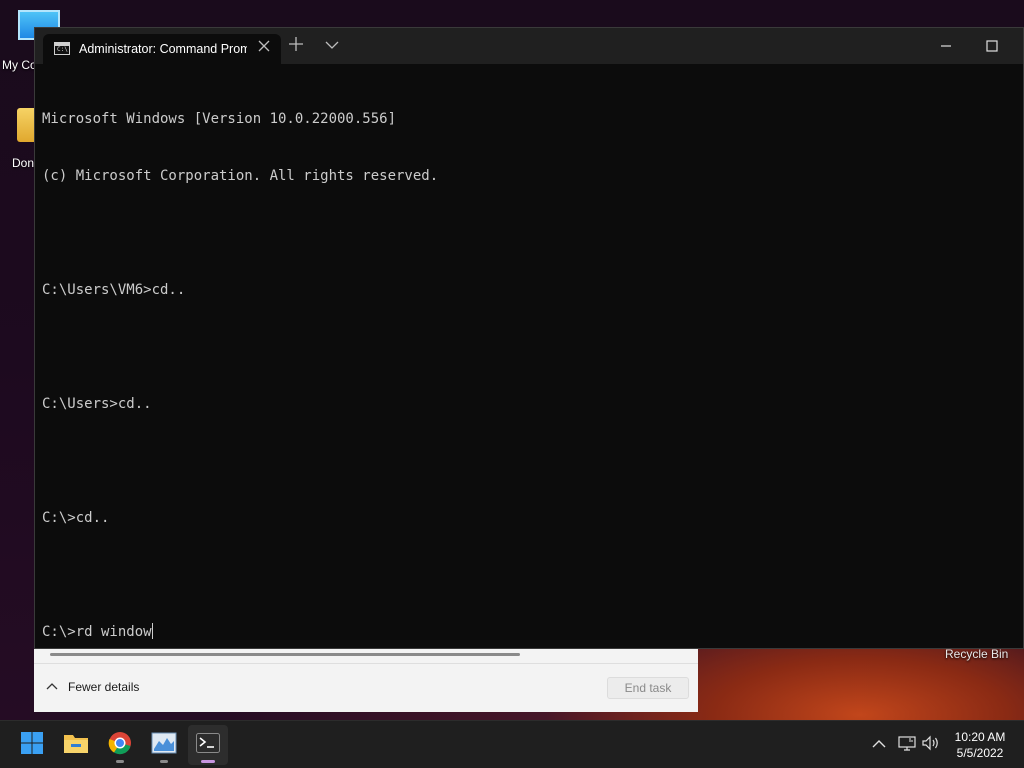 The height and width of the screenshot is (768, 1024). I want to click on taskbar: 10:20 AM 5/5/2022, so click(512, 744).